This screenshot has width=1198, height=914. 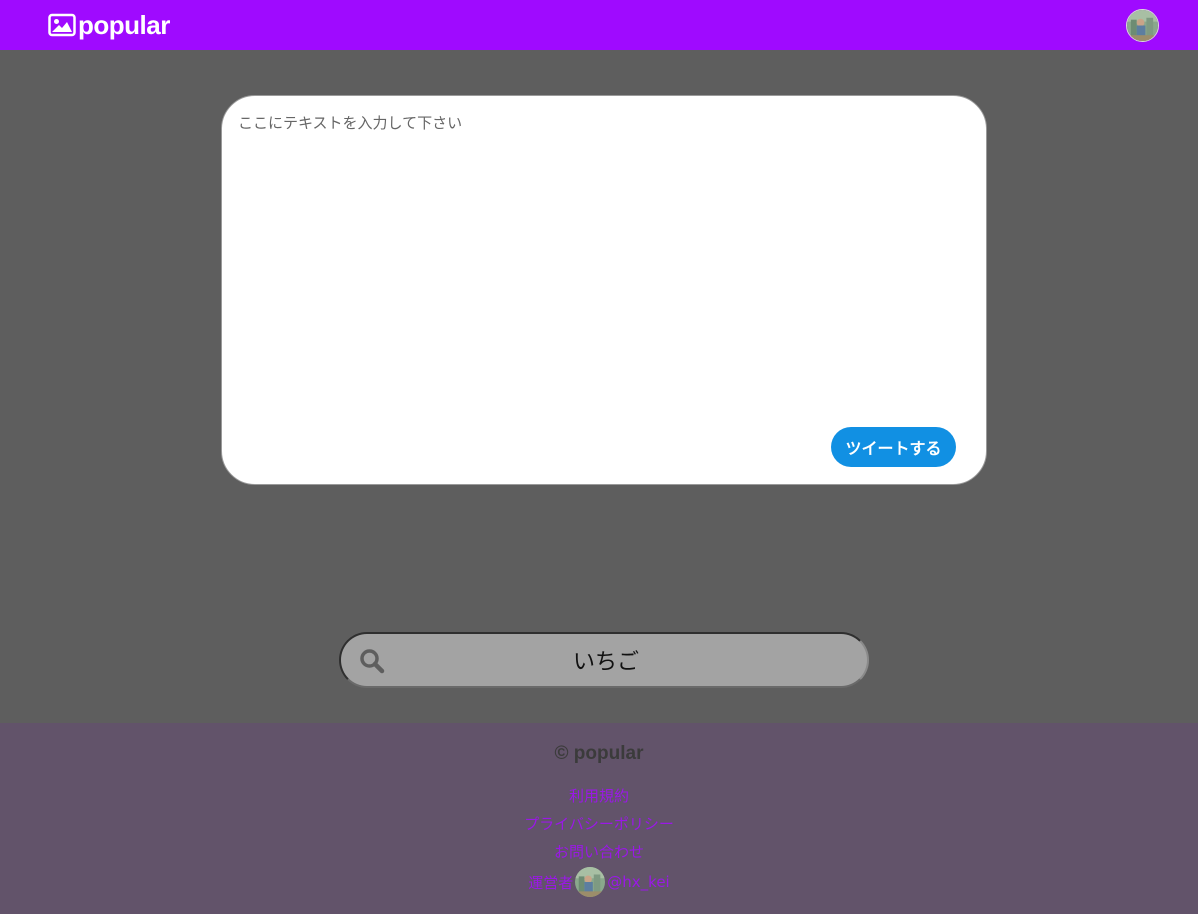 What do you see at coordinates (599, 25) in the screenshot?
I see `top-bar: popular` at bounding box center [599, 25].